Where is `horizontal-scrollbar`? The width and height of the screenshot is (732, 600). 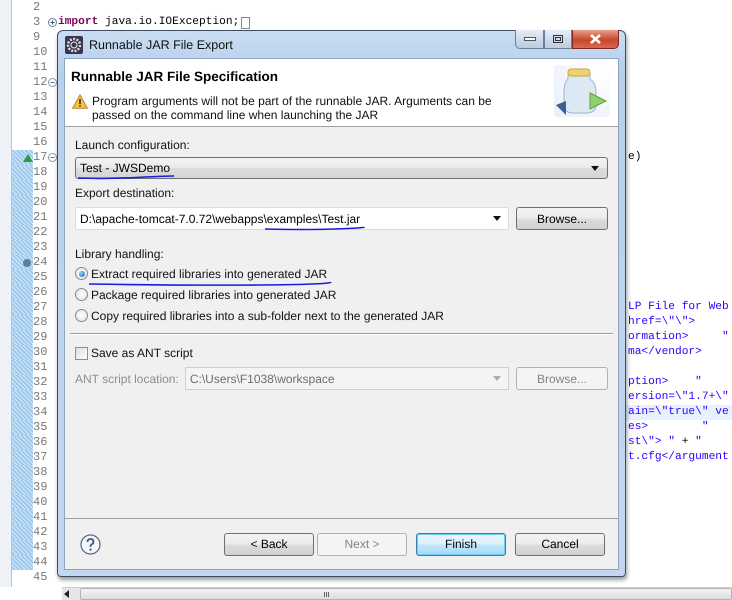
horizontal-scrollbar is located at coordinates (397, 593).